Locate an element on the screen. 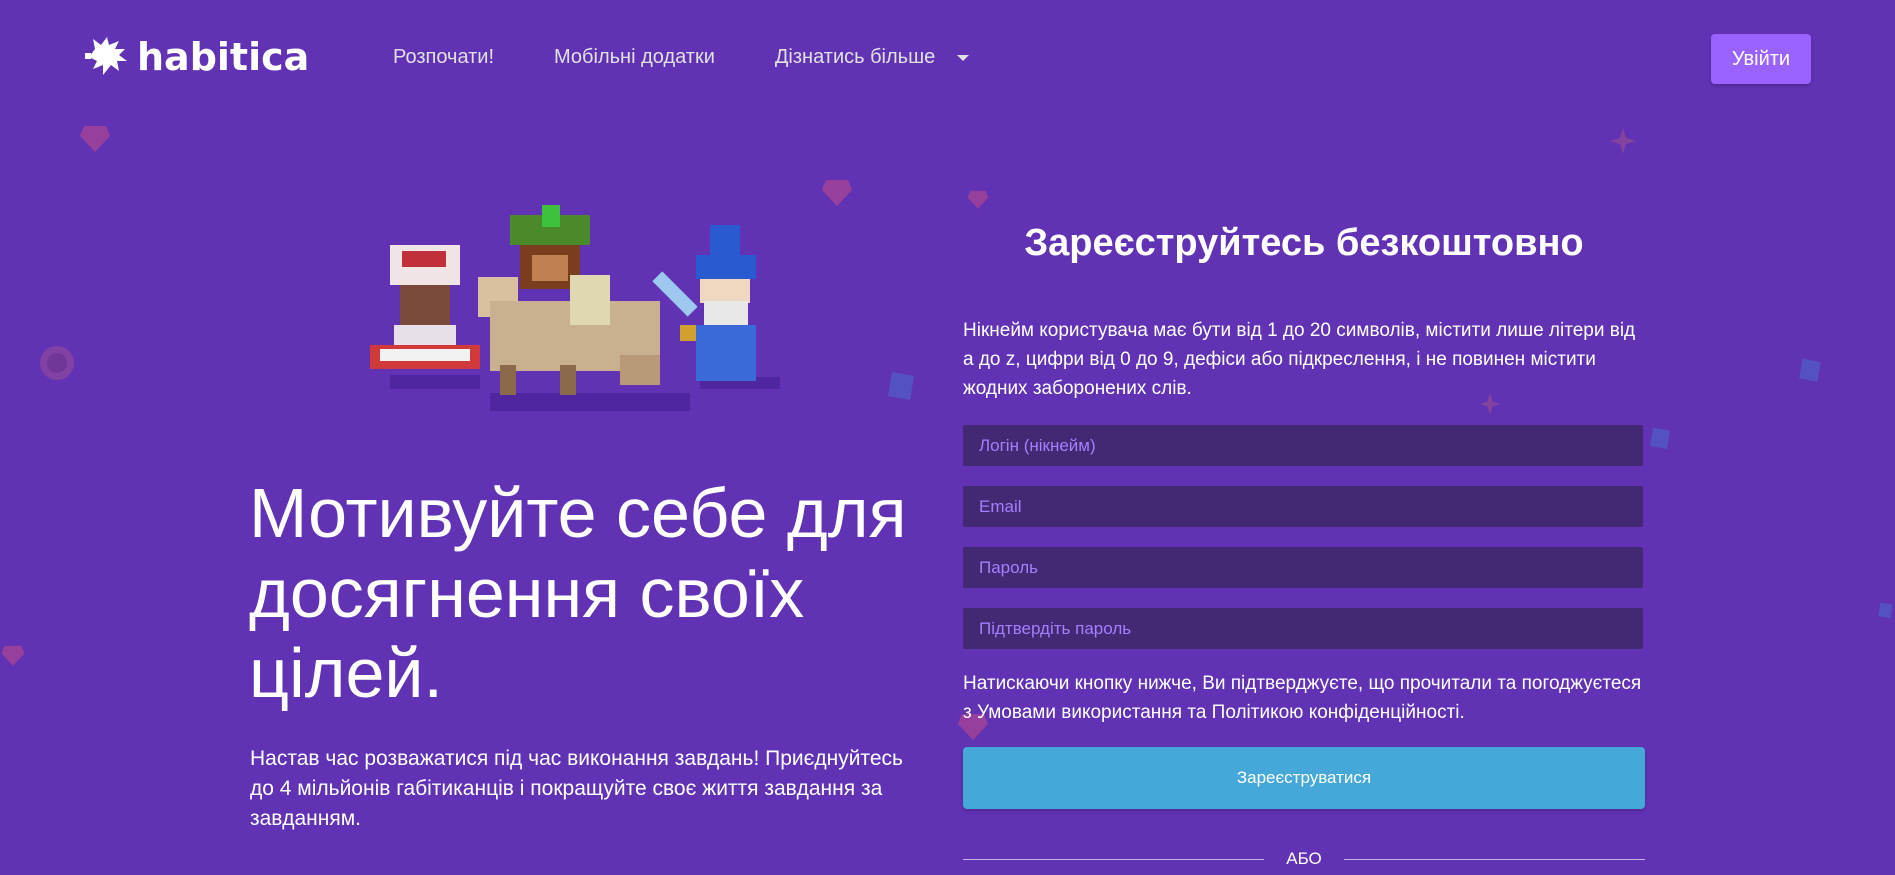 The width and height of the screenshot is (1895, 875). signup-title: Зареєструйтесь безкоштовно is located at coordinates (1304, 243).